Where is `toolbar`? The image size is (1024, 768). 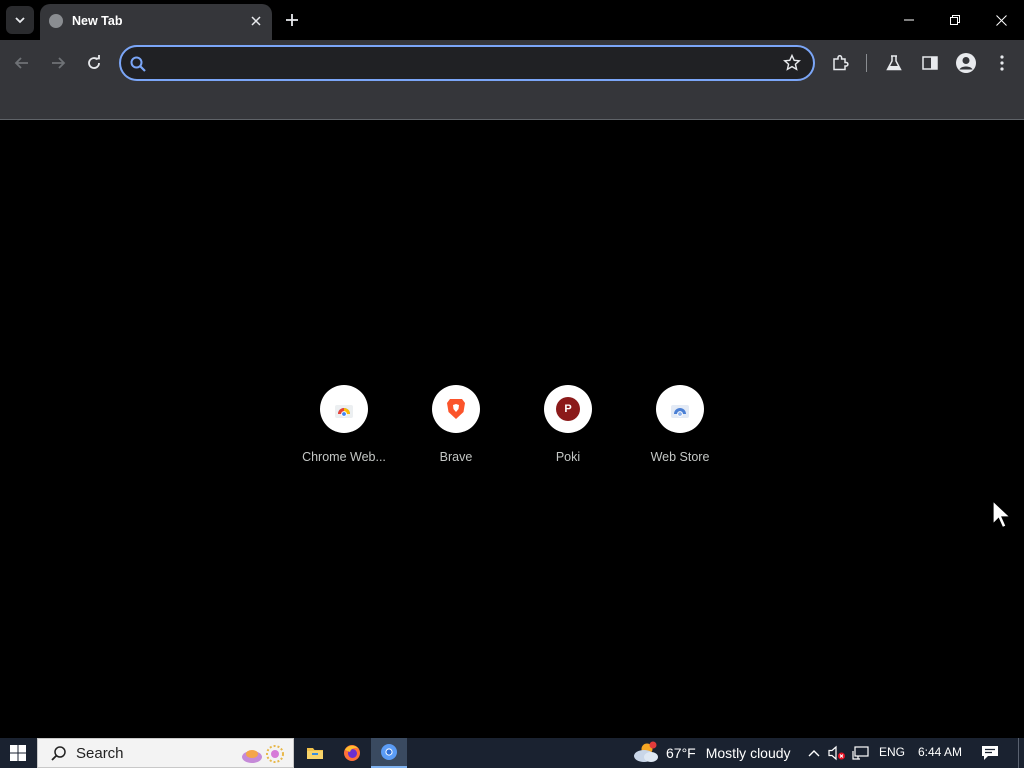
toolbar is located at coordinates (512, 63).